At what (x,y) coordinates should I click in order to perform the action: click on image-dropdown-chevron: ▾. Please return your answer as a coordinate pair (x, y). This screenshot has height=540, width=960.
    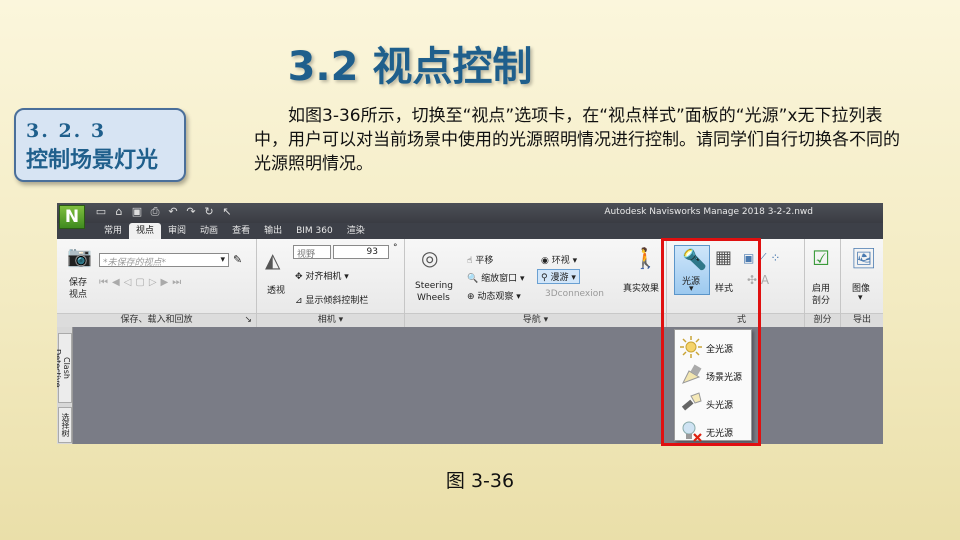
    Looking at the image, I should click on (860, 298).